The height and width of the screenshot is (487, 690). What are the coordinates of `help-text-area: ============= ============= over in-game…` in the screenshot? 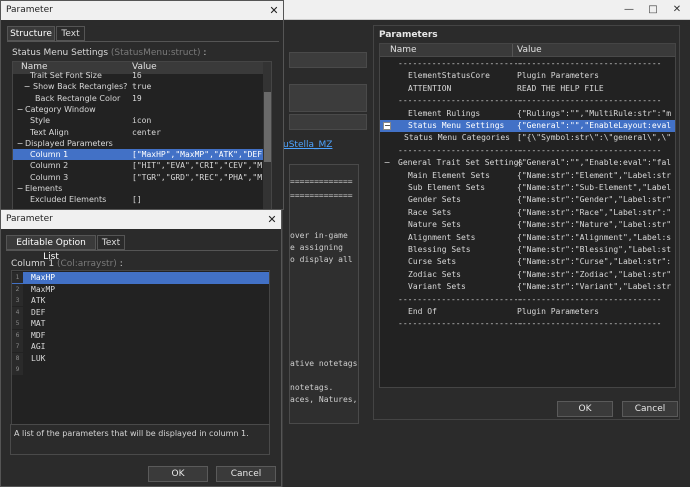 It's located at (324, 294).